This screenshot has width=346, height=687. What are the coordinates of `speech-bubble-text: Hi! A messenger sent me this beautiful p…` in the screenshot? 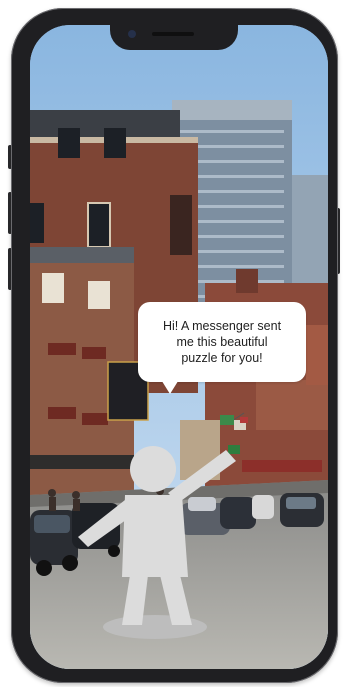 It's located at (222, 342).